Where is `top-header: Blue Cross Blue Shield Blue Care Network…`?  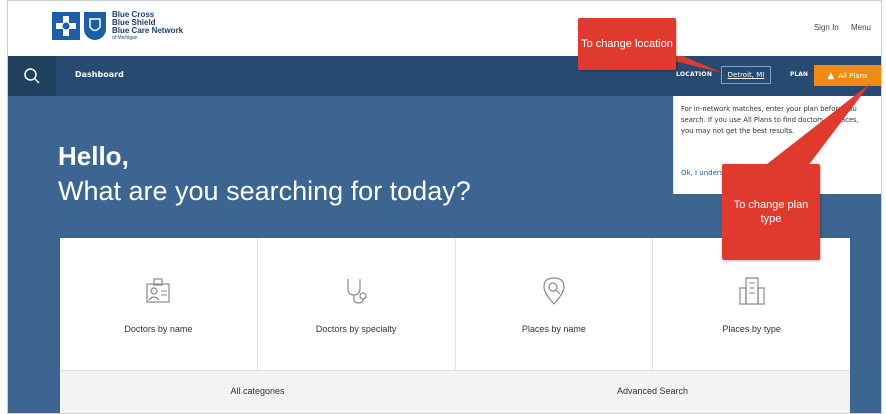
top-header: Blue Cross Blue Shield Blue Care Network… is located at coordinates (444, 28).